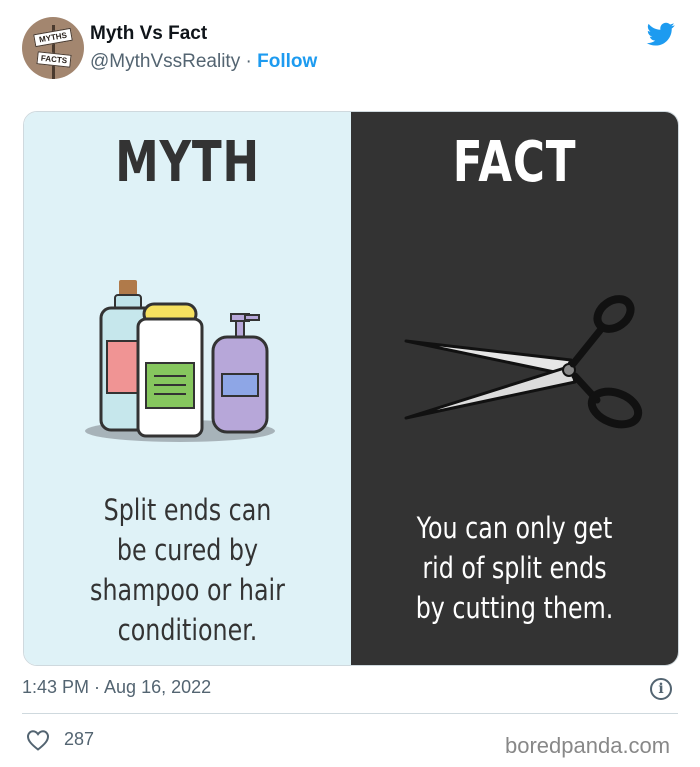 Image resolution: width=700 pixels, height=767 pixels. Describe the element at coordinates (514, 608) in the screenshot. I see `fact-line: by cutting them.` at that location.